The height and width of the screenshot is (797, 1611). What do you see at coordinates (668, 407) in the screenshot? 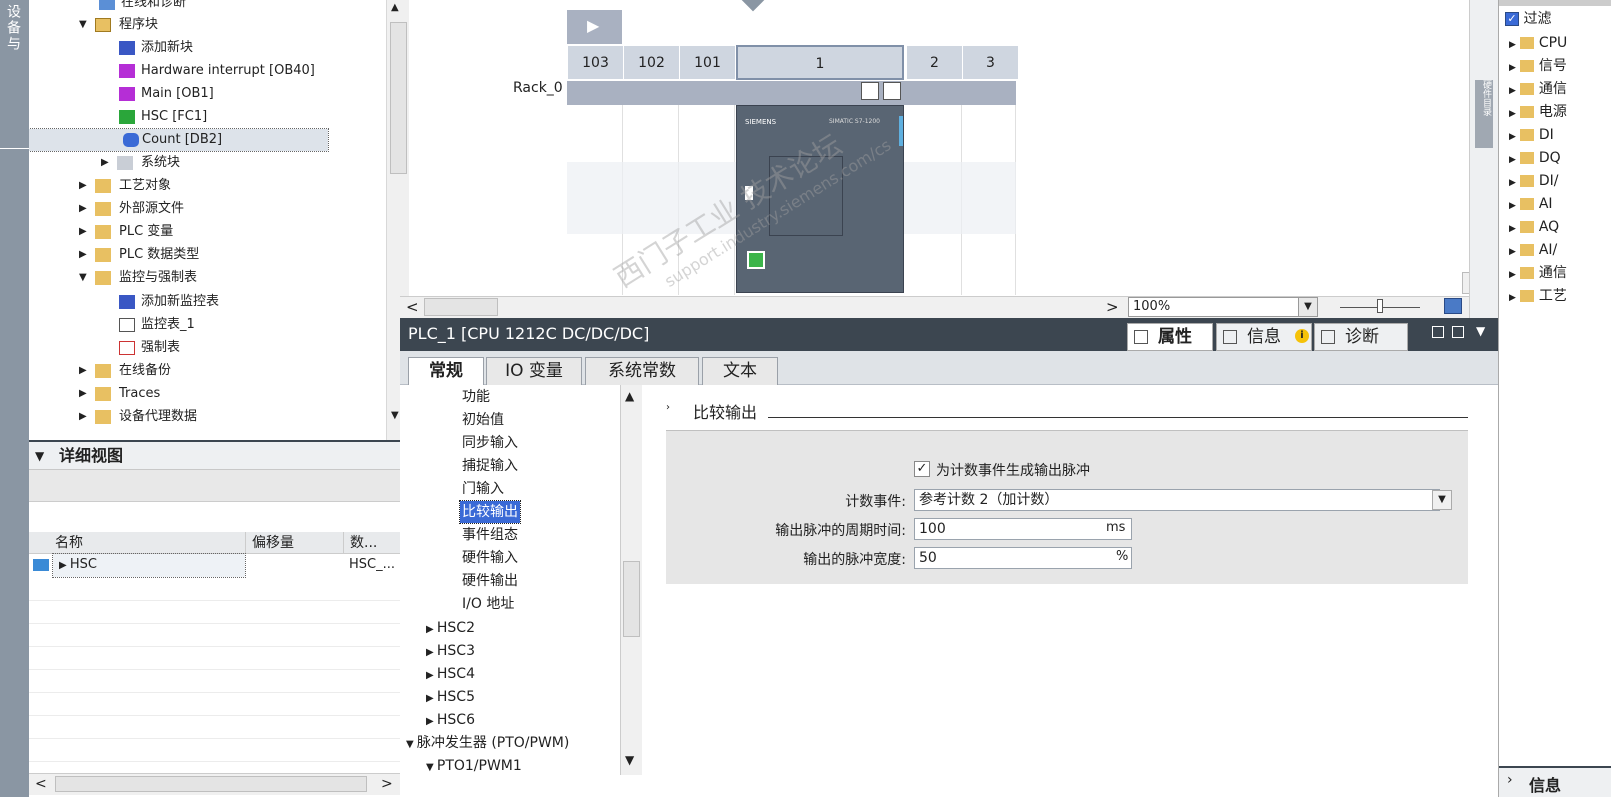
I see `section-arrow-icon: ›` at bounding box center [668, 407].